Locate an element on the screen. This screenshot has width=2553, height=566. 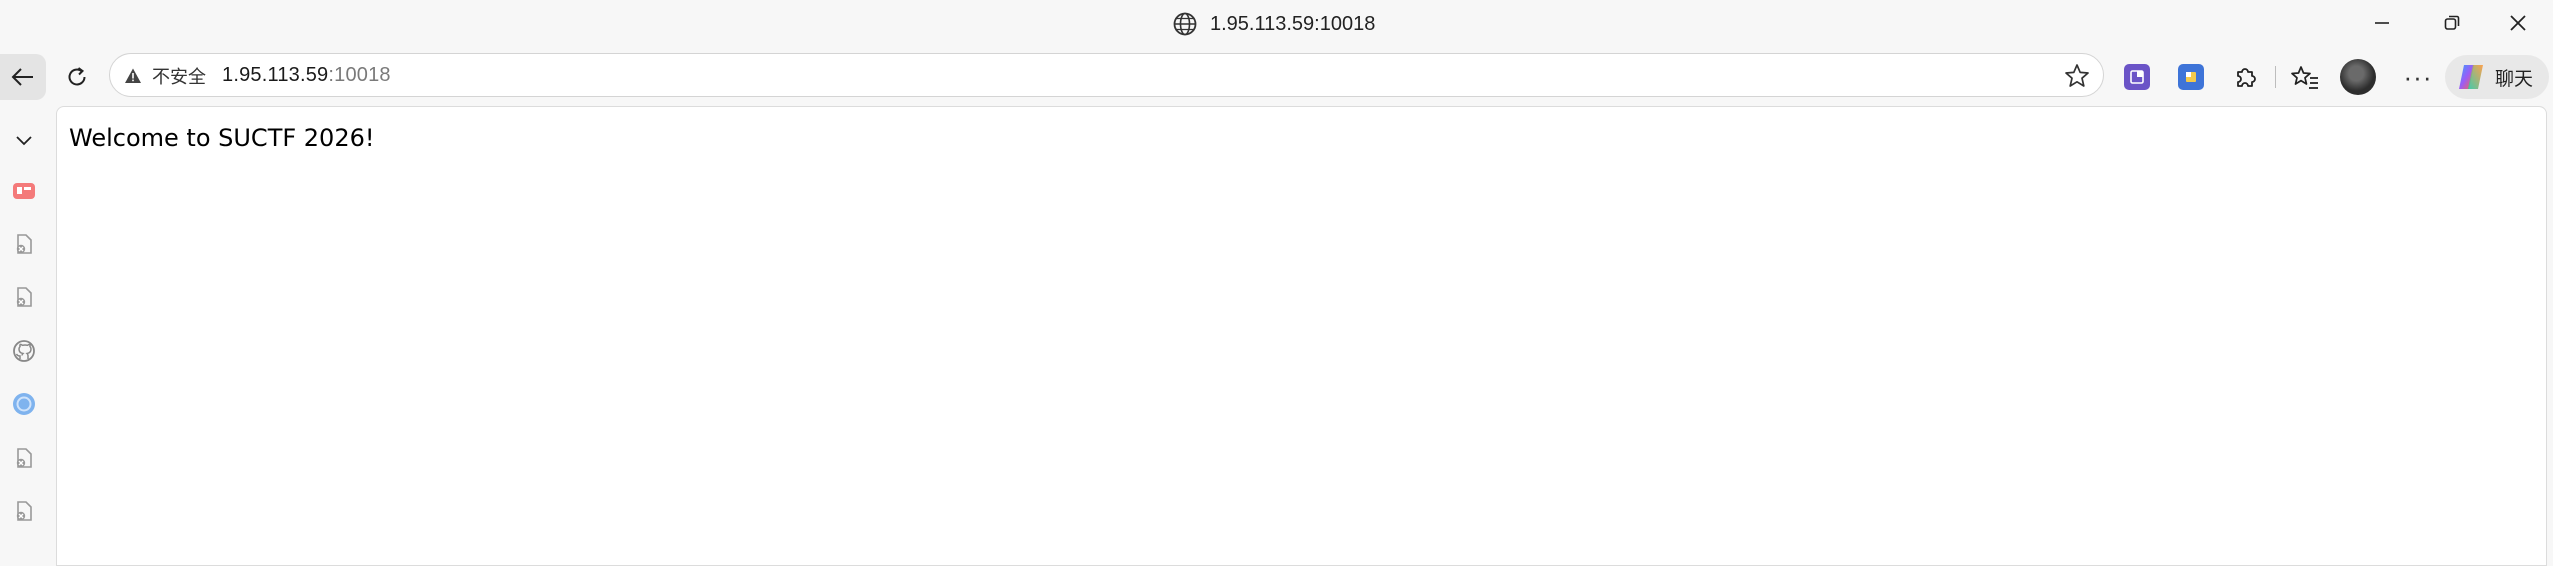
vertical-sidebar is located at coordinates (27, 330).